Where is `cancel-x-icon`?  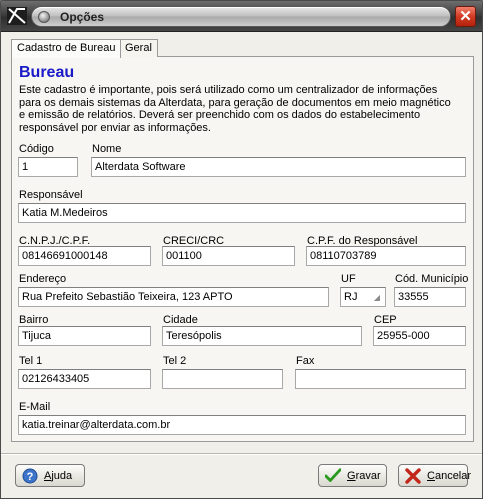
cancel-x-icon is located at coordinates (413, 475).